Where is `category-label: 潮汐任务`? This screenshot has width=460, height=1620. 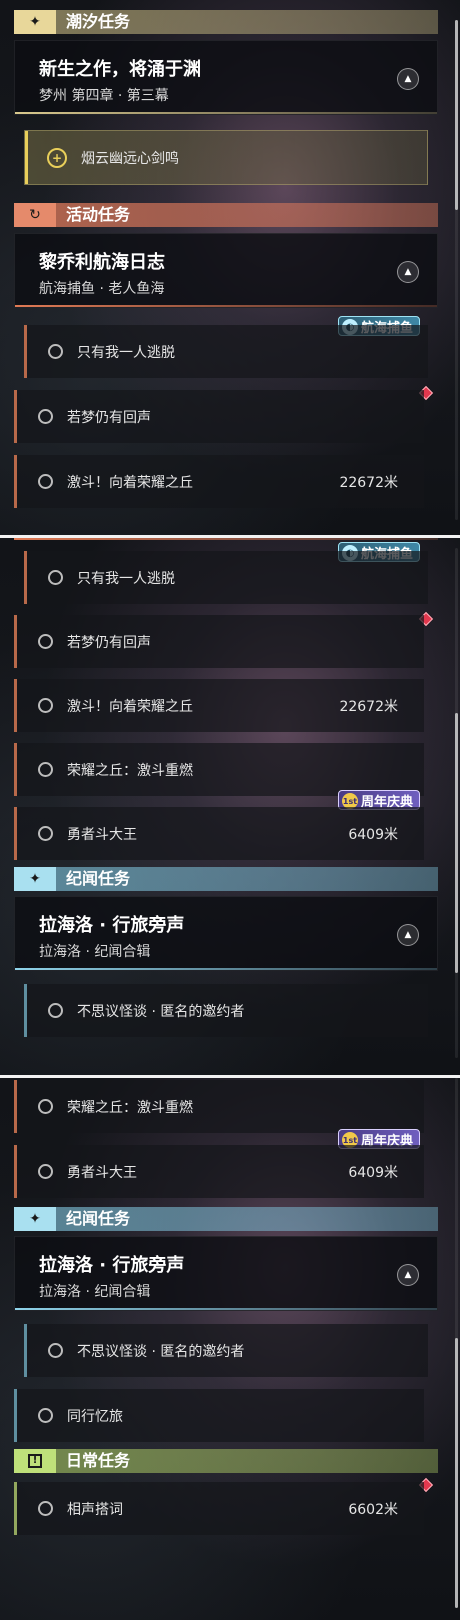
category-label: 潮汐任务 is located at coordinates (247, 22).